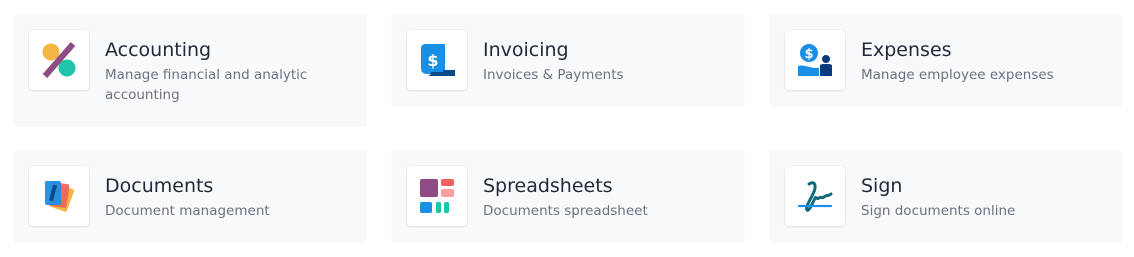 The width and height of the screenshot is (1134, 257). What do you see at coordinates (882, 186) in the screenshot?
I see `app-title: Sign` at bounding box center [882, 186].